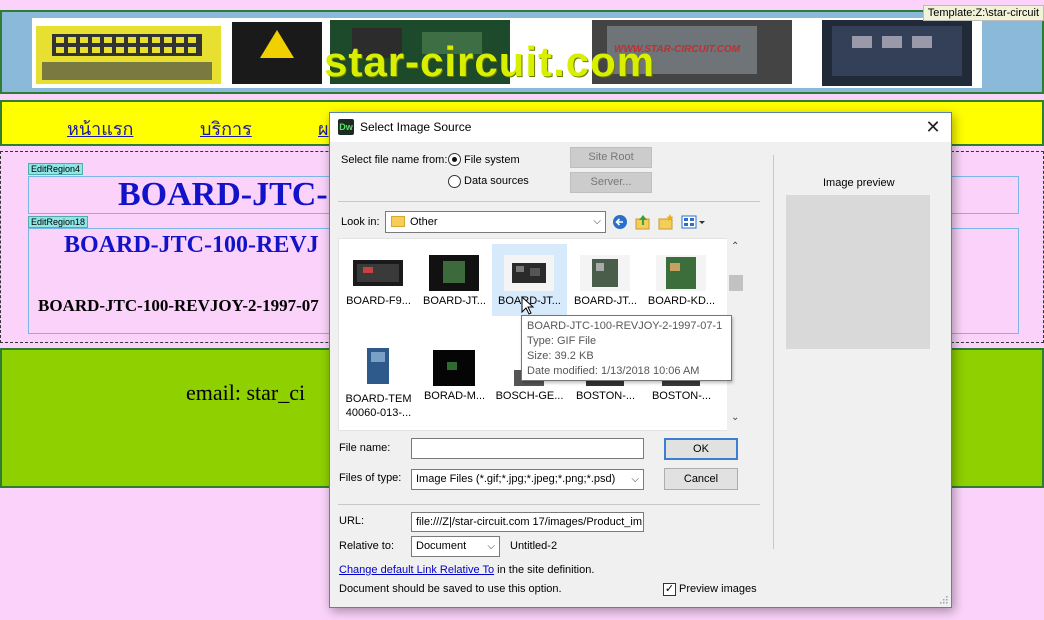 This screenshot has height=620, width=1044. What do you see at coordinates (666, 222) in the screenshot?
I see `new-folder-icon` at bounding box center [666, 222].